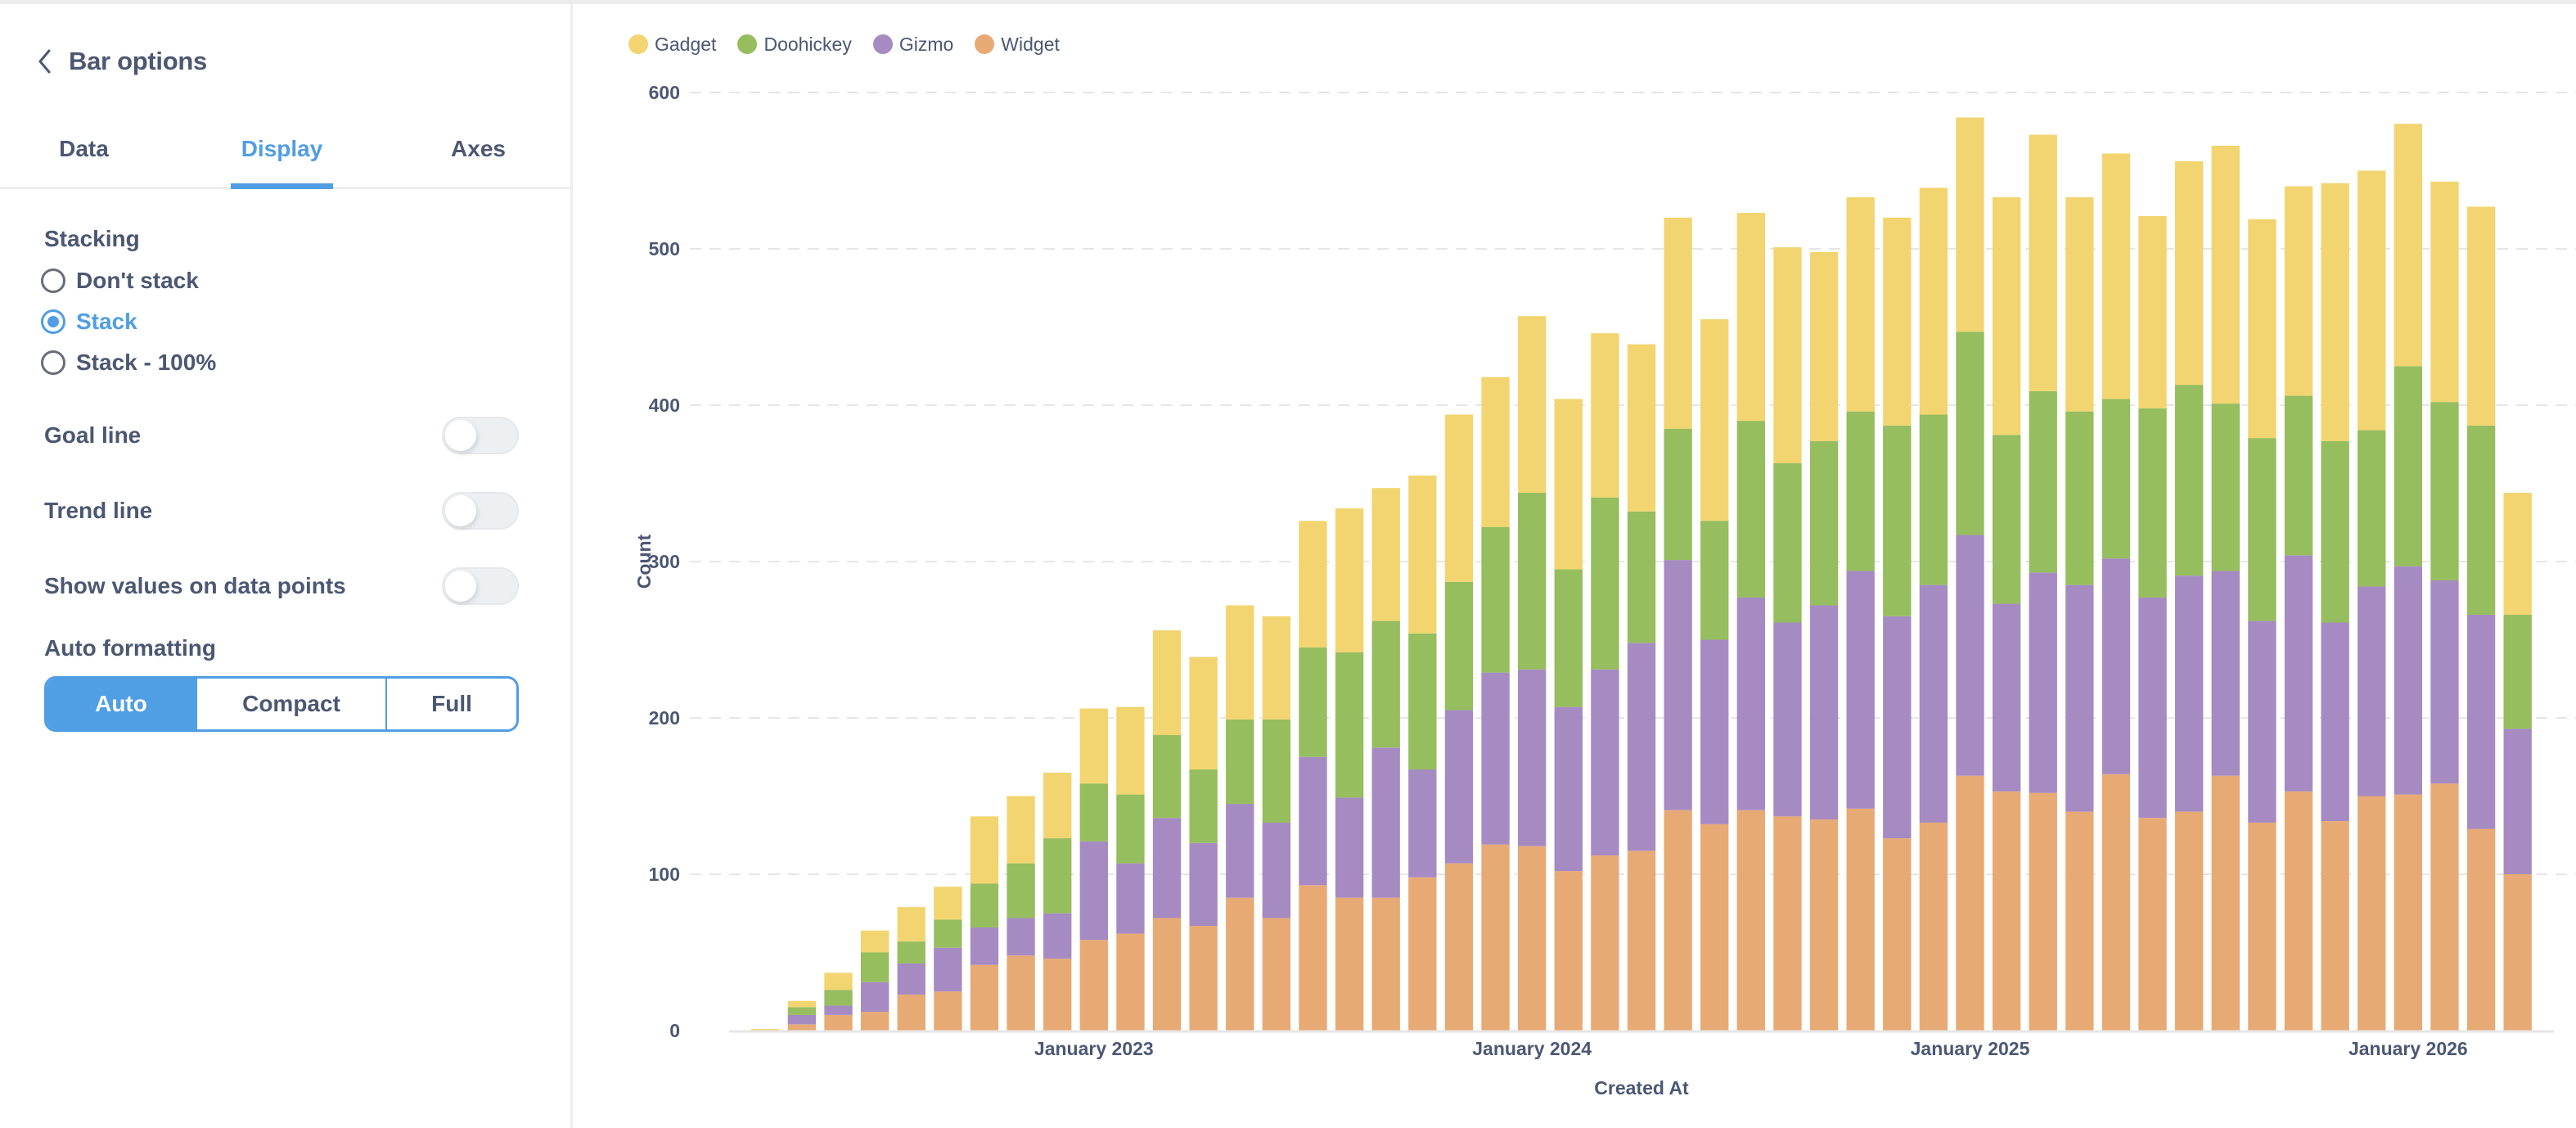  What do you see at coordinates (93, 435) in the screenshot?
I see `goal-line-label: Goal line` at bounding box center [93, 435].